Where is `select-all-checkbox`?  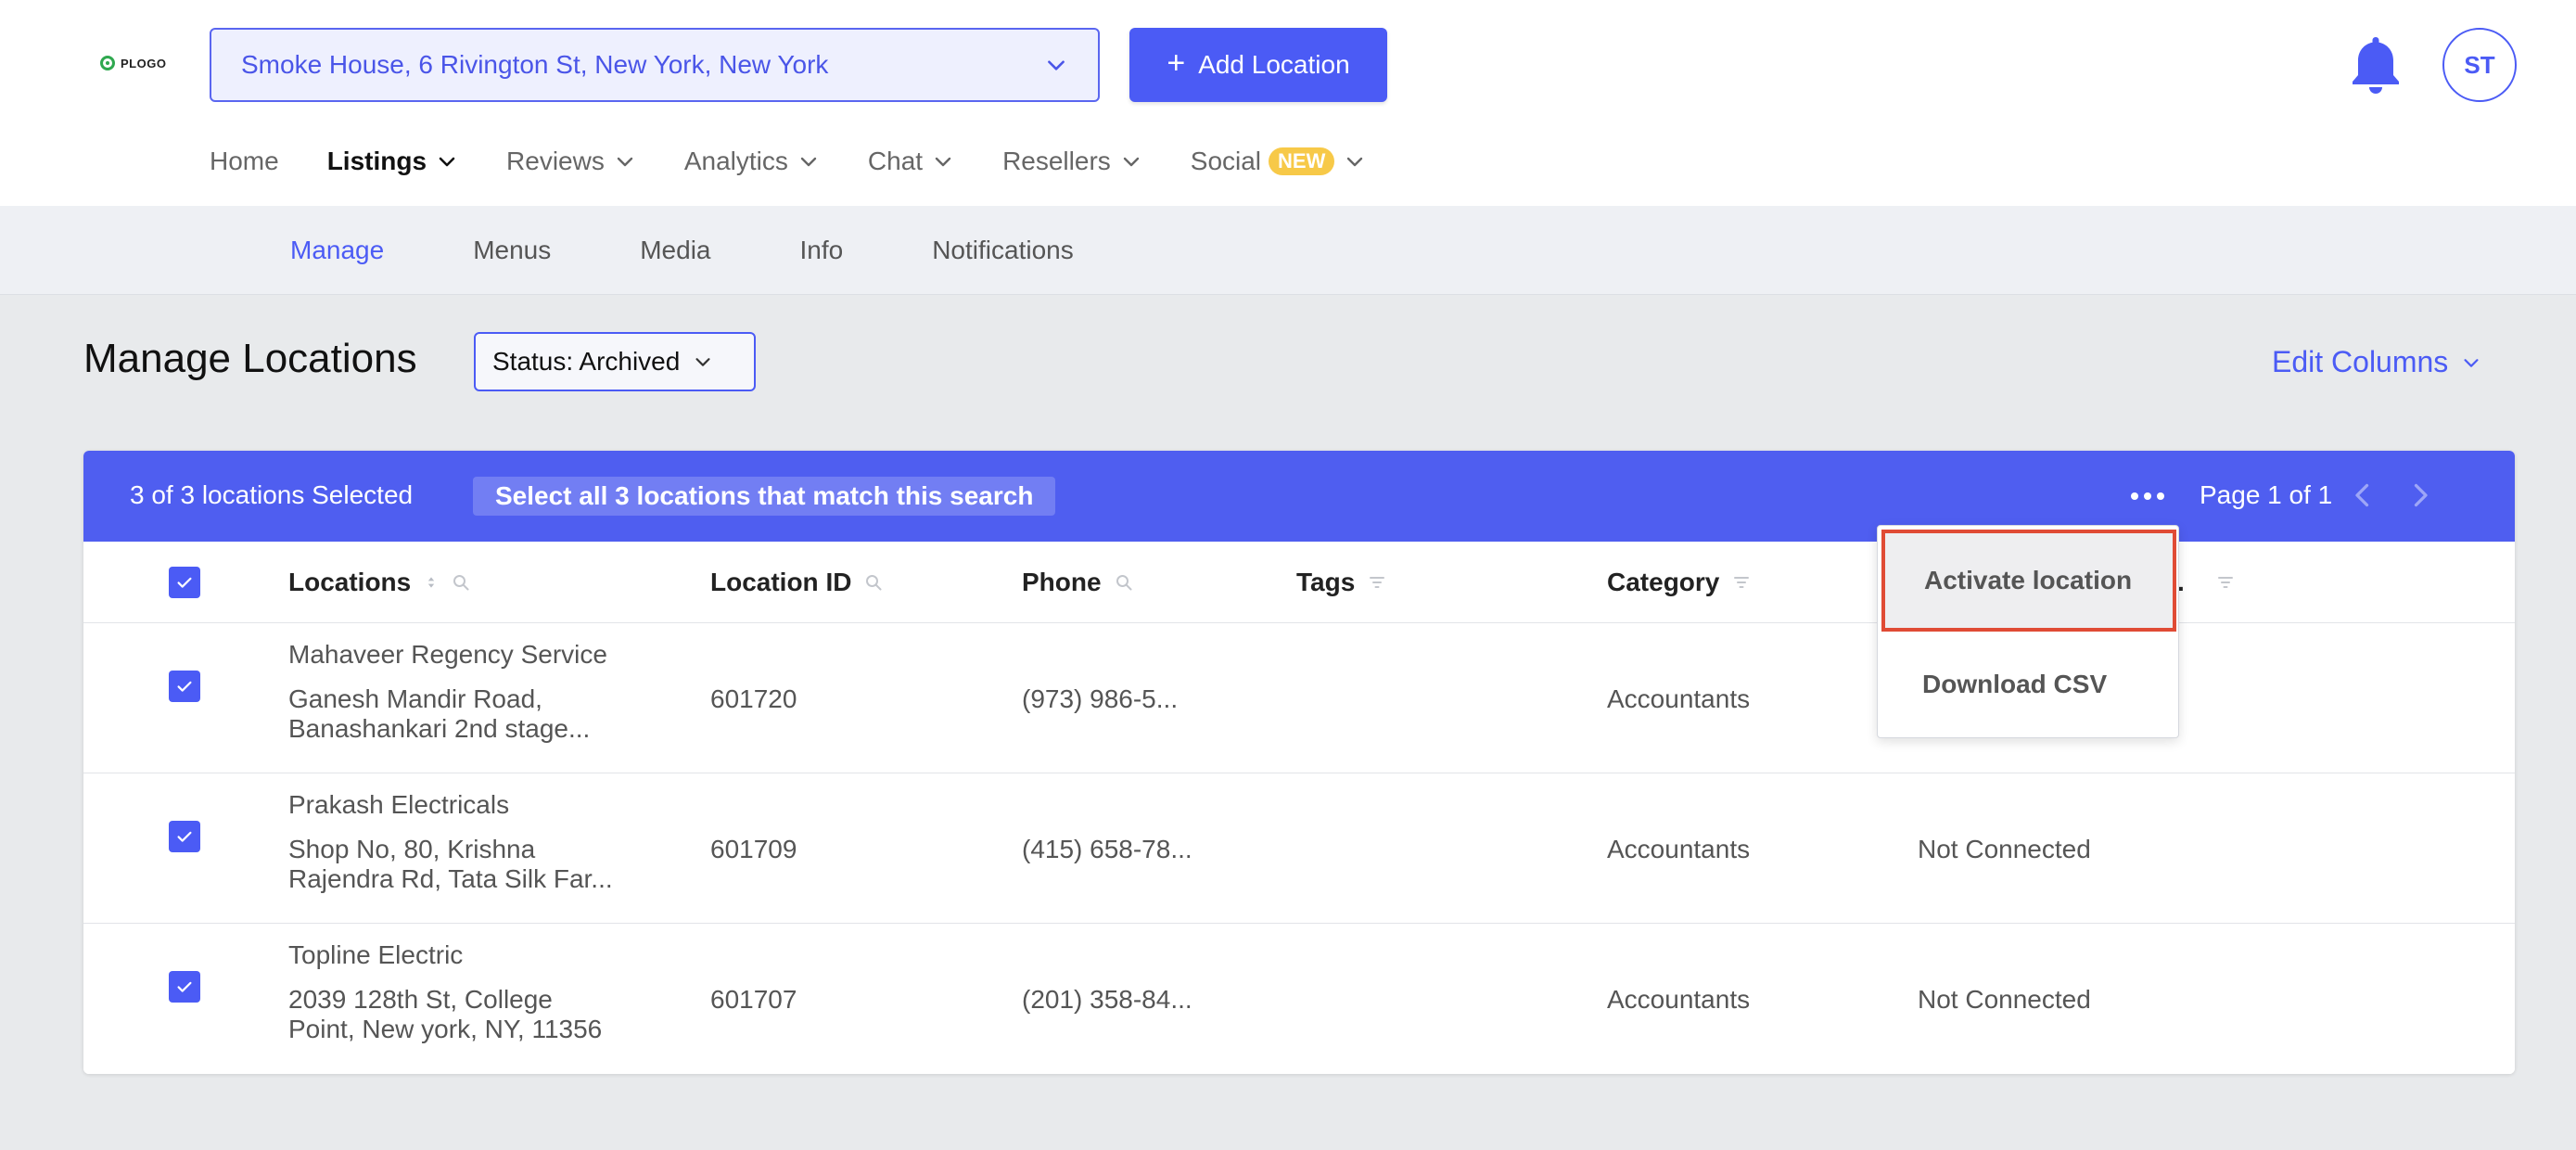 select-all-checkbox is located at coordinates (185, 582).